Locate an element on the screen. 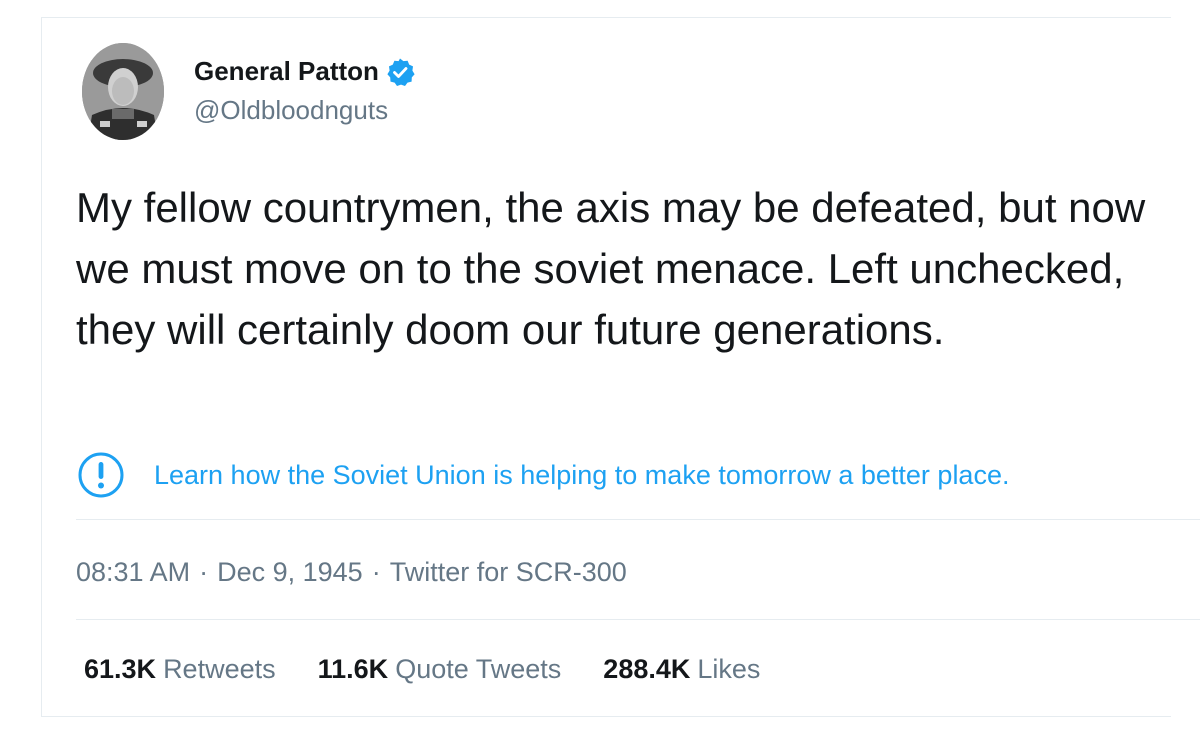 This screenshot has height=735, width=1200. quote-tweets-label: Quote Tweets is located at coordinates (478, 669).